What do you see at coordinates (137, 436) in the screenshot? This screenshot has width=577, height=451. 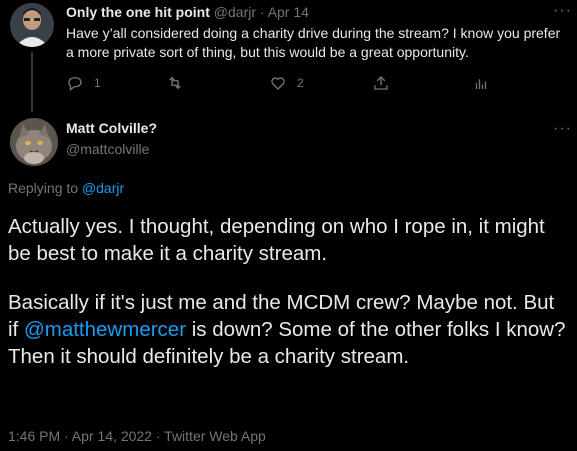 I see `tweet-timestamp: 1:46 PM · Apr 14, 2022 · Twitter Web App` at bounding box center [137, 436].